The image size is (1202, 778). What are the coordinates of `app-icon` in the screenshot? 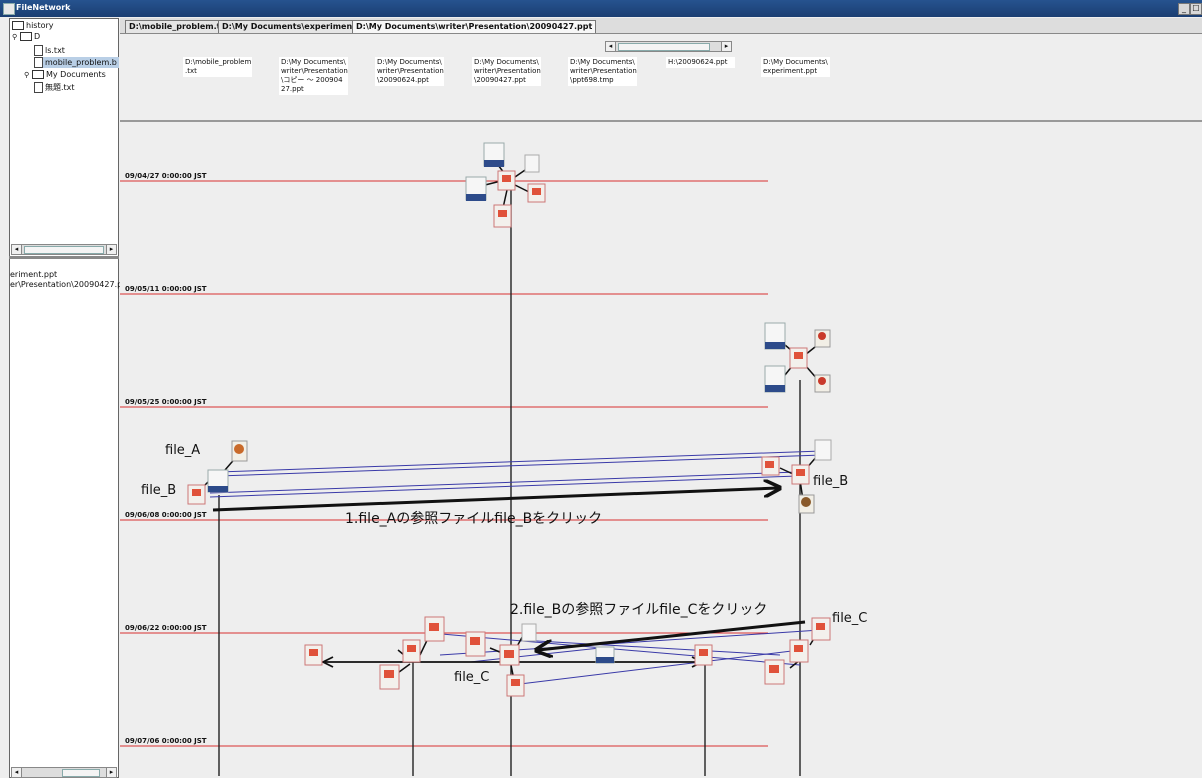 It's located at (9, 9).